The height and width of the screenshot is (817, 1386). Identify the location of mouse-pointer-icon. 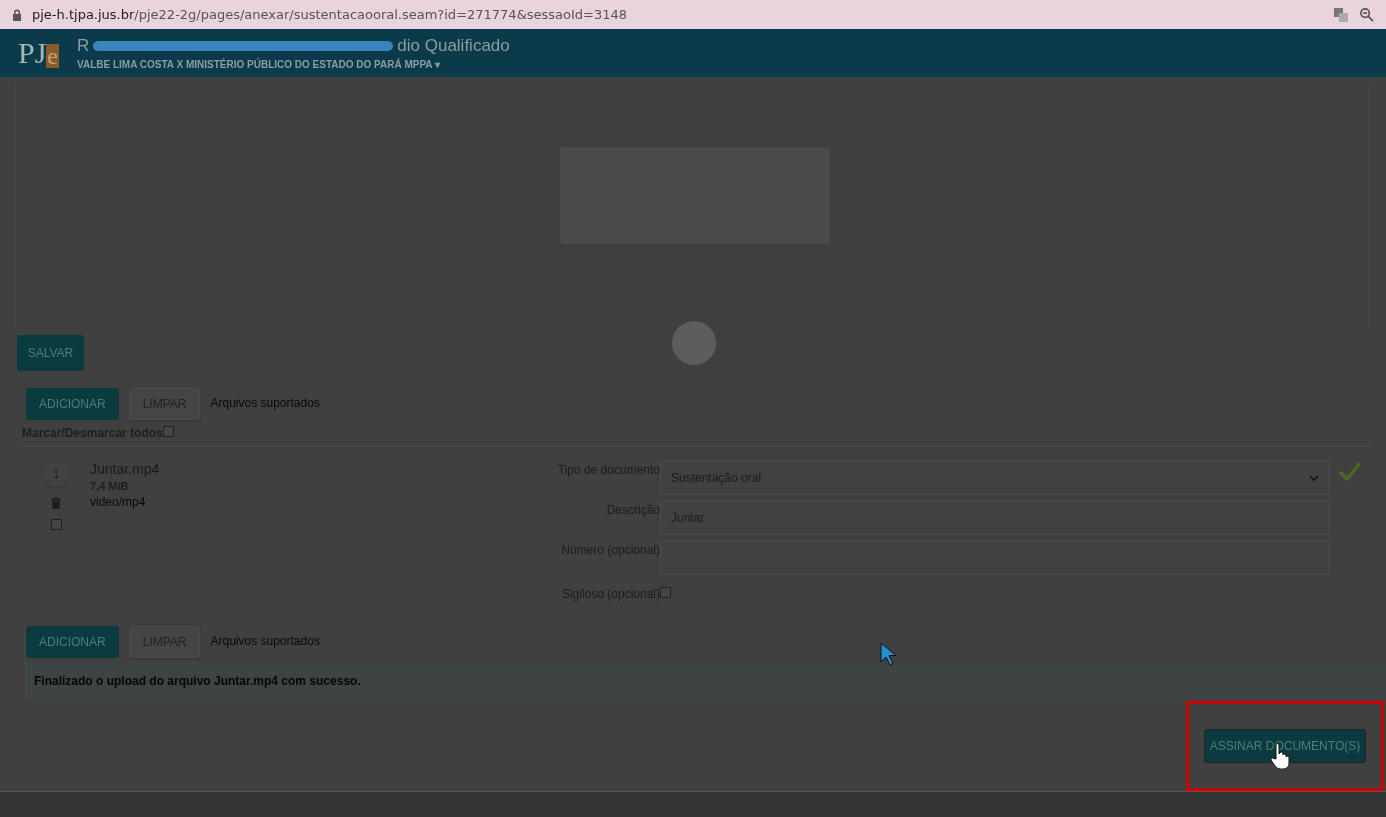
(888, 653).